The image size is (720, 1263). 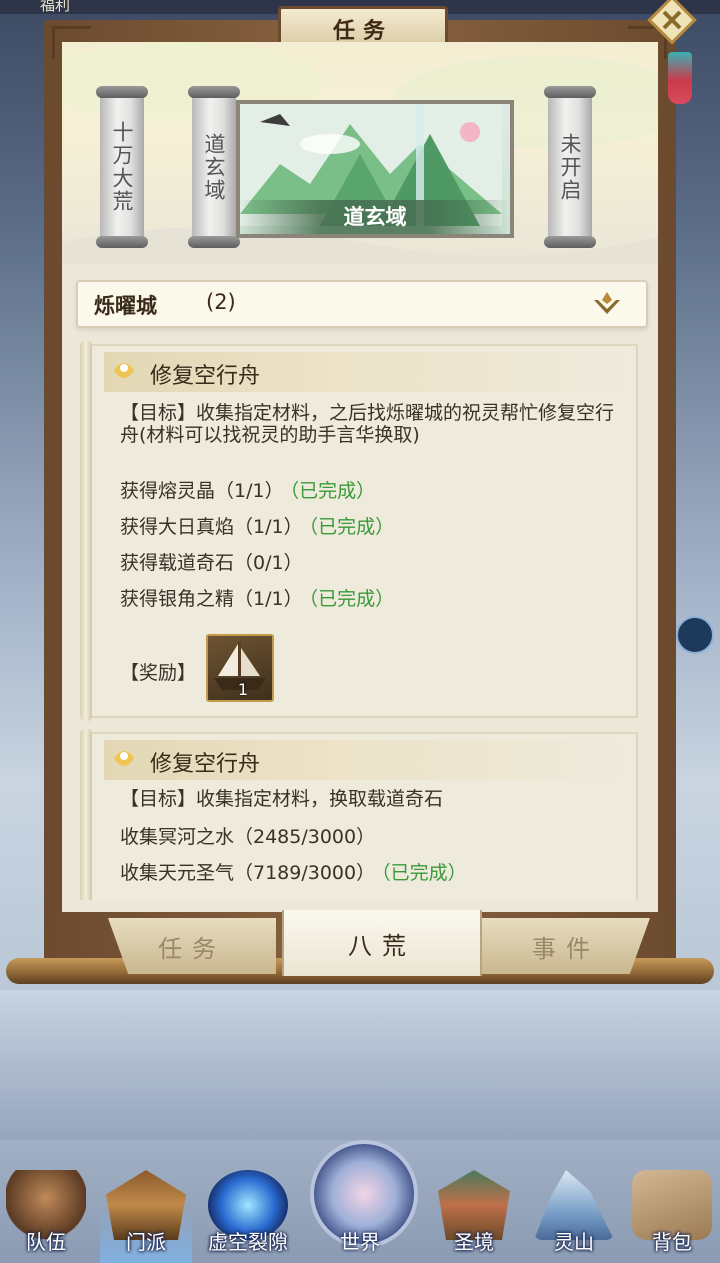 I want to click on region-scroll-label: 未开启, so click(x=570, y=167).